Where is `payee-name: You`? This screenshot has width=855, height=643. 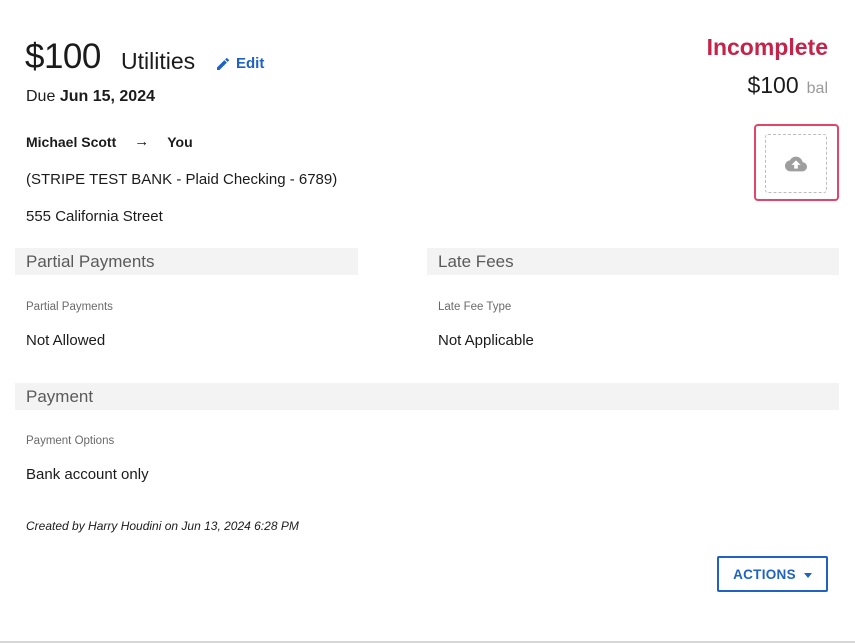
payee-name: You is located at coordinates (180, 141).